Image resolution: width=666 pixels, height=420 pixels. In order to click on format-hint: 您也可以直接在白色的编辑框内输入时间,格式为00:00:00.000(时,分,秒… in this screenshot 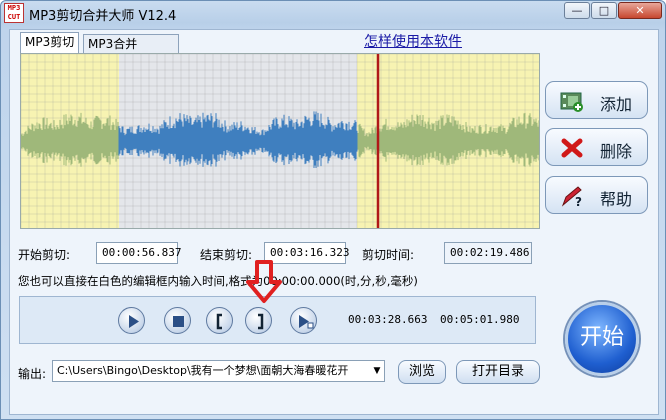, I will do `click(218, 281)`.